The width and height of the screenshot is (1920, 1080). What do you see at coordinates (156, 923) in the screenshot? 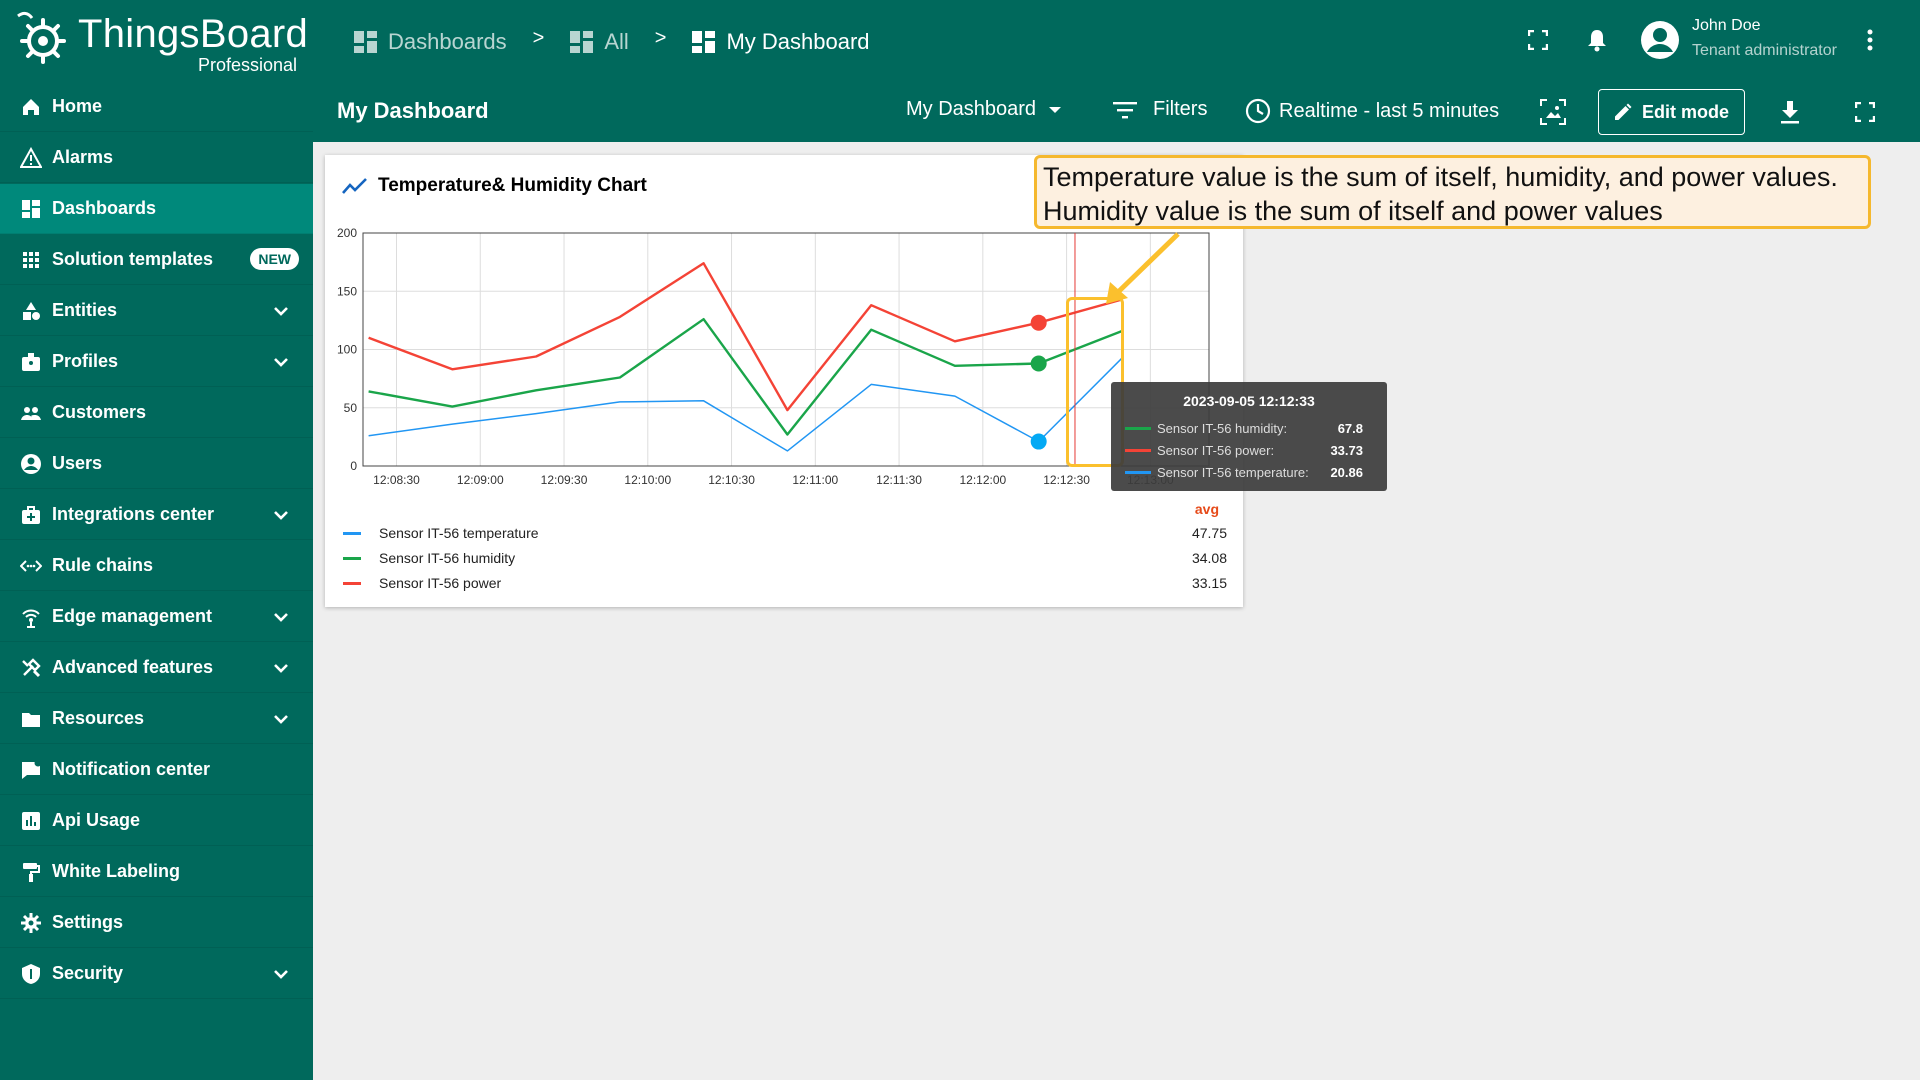
I see `sidebar-item-settings: Settings` at bounding box center [156, 923].